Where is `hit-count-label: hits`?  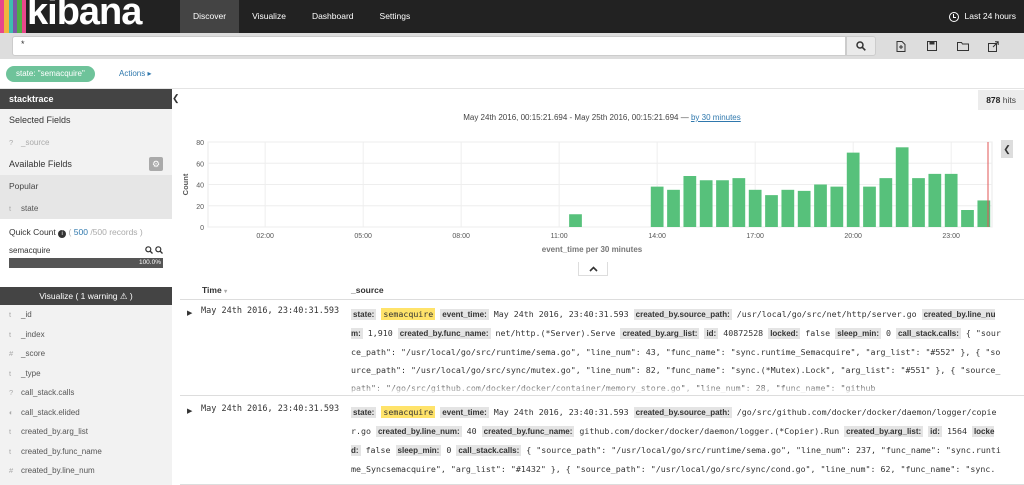 hit-count-label: hits is located at coordinates (1009, 100).